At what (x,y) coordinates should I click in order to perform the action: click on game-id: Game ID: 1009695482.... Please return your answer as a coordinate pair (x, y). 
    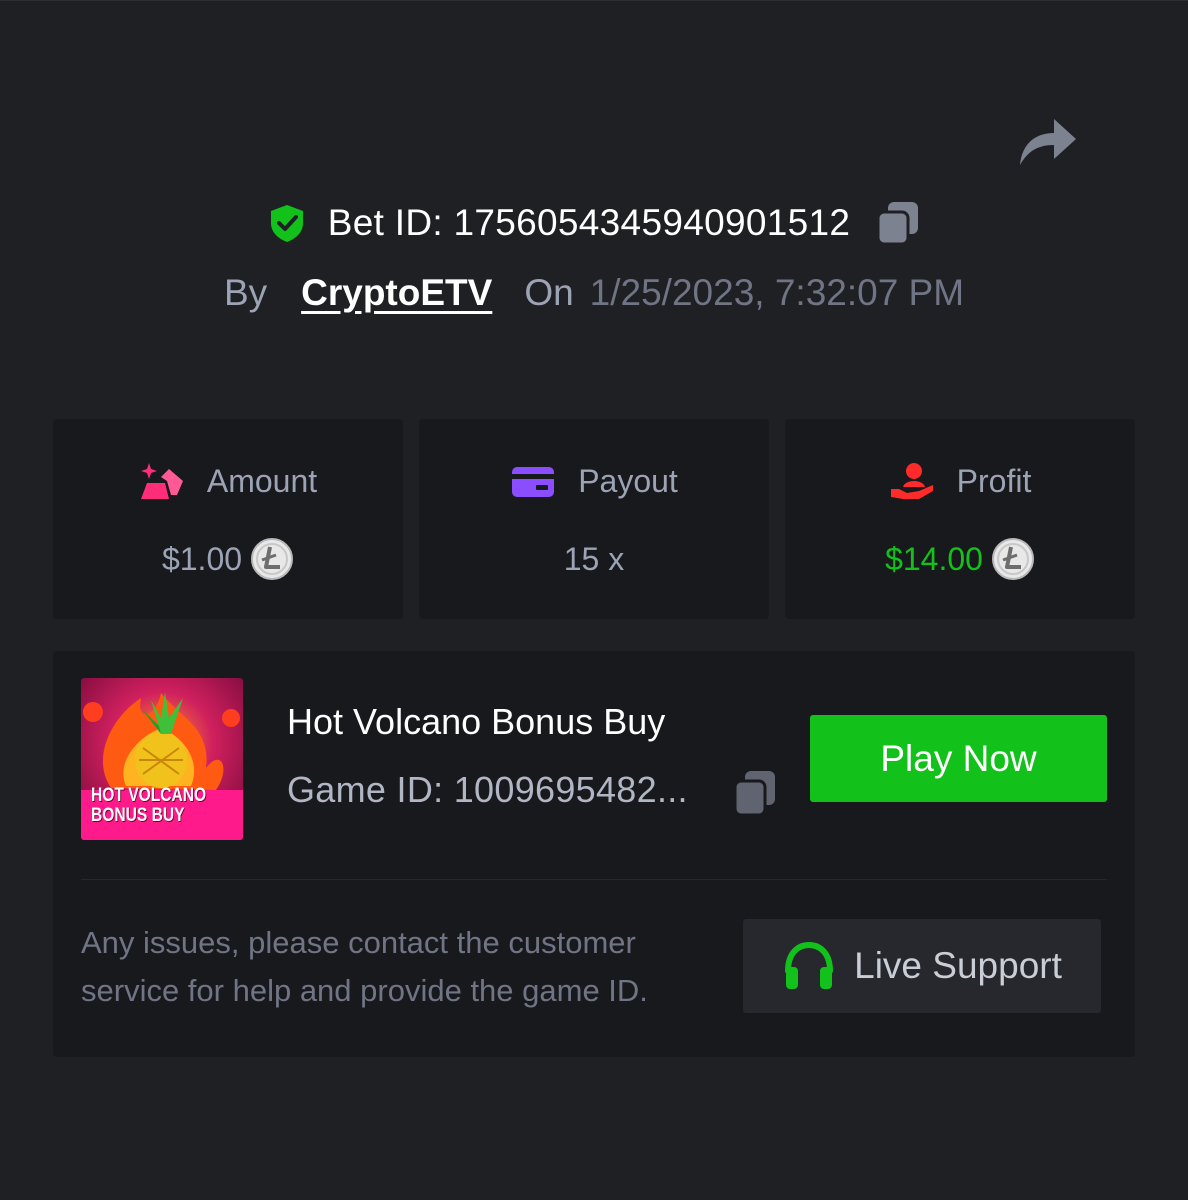
    Looking at the image, I should click on (487, 789).